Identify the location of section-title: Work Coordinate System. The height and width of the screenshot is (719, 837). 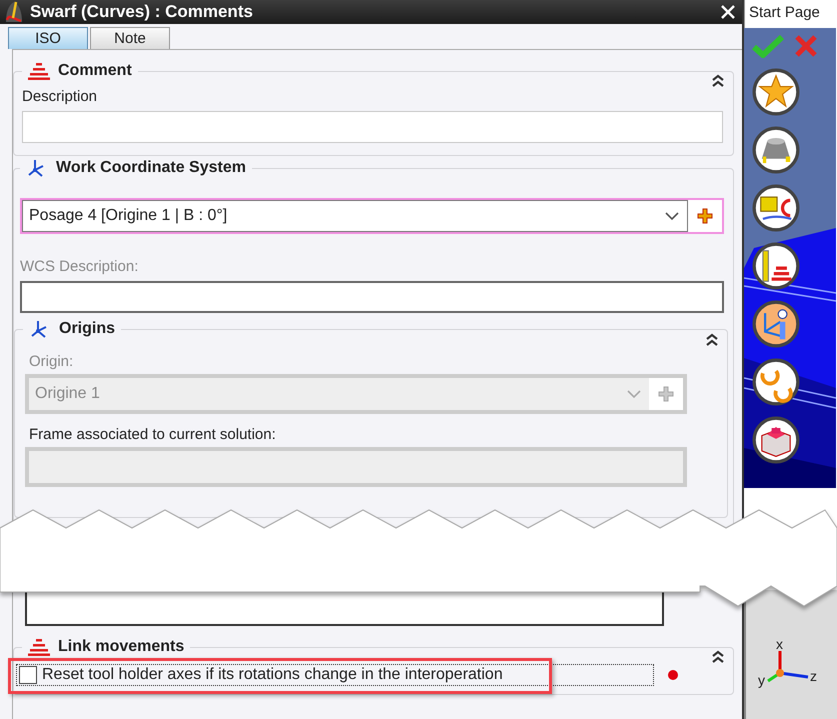
(151, 168).